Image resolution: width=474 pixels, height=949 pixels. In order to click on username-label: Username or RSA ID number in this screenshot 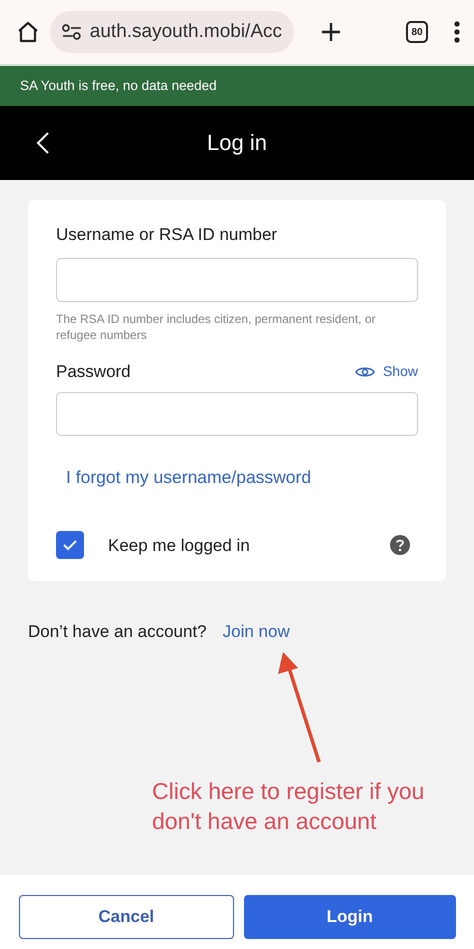, I will do `click(167, 235)`.